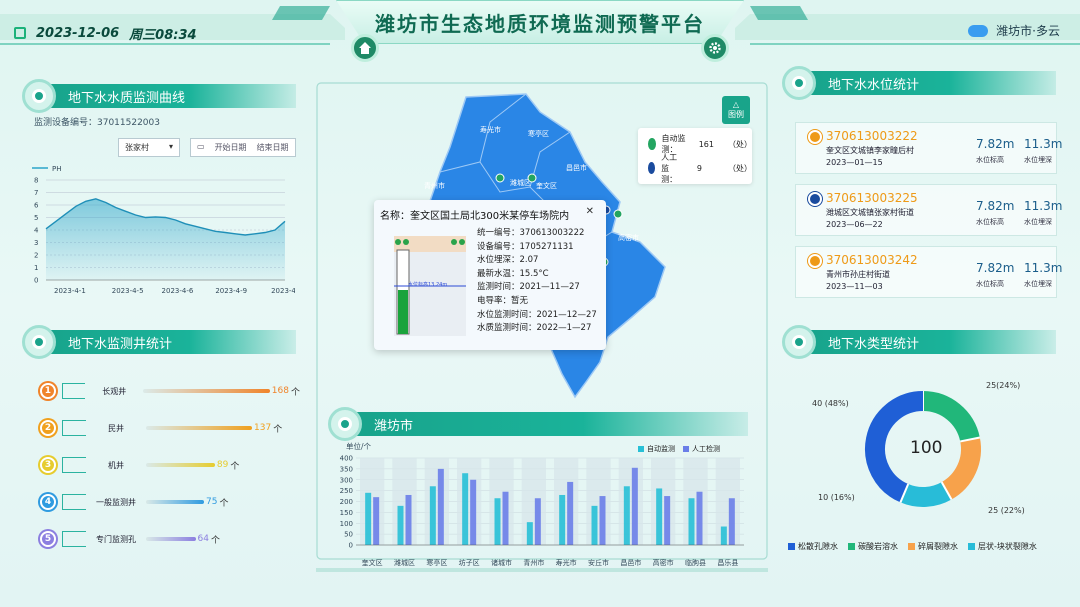 Image resolution: width=1080 pixels, height=607 pixels. I want to click on legend-manual-unit: （处）, so click(740, 168).